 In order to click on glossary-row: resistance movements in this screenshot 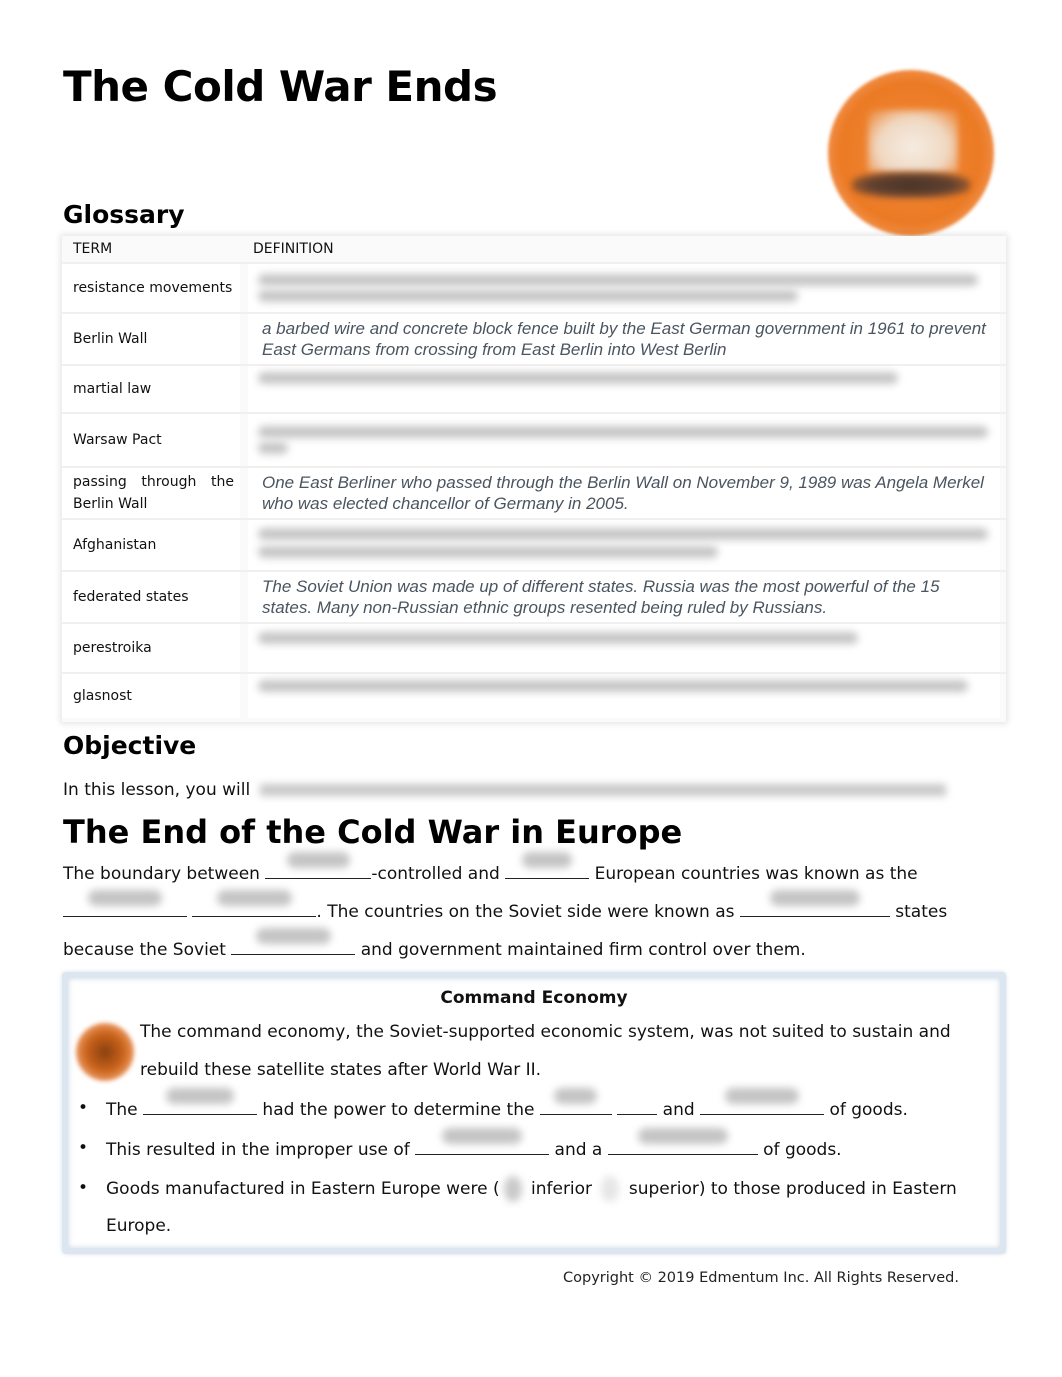, I will do `click(534, 287)`.